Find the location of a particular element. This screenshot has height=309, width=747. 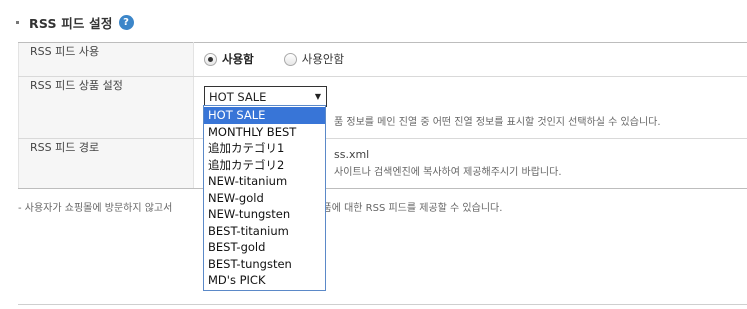

dropdown-option: BEST-tungsten is located at coordinates (264, 264).